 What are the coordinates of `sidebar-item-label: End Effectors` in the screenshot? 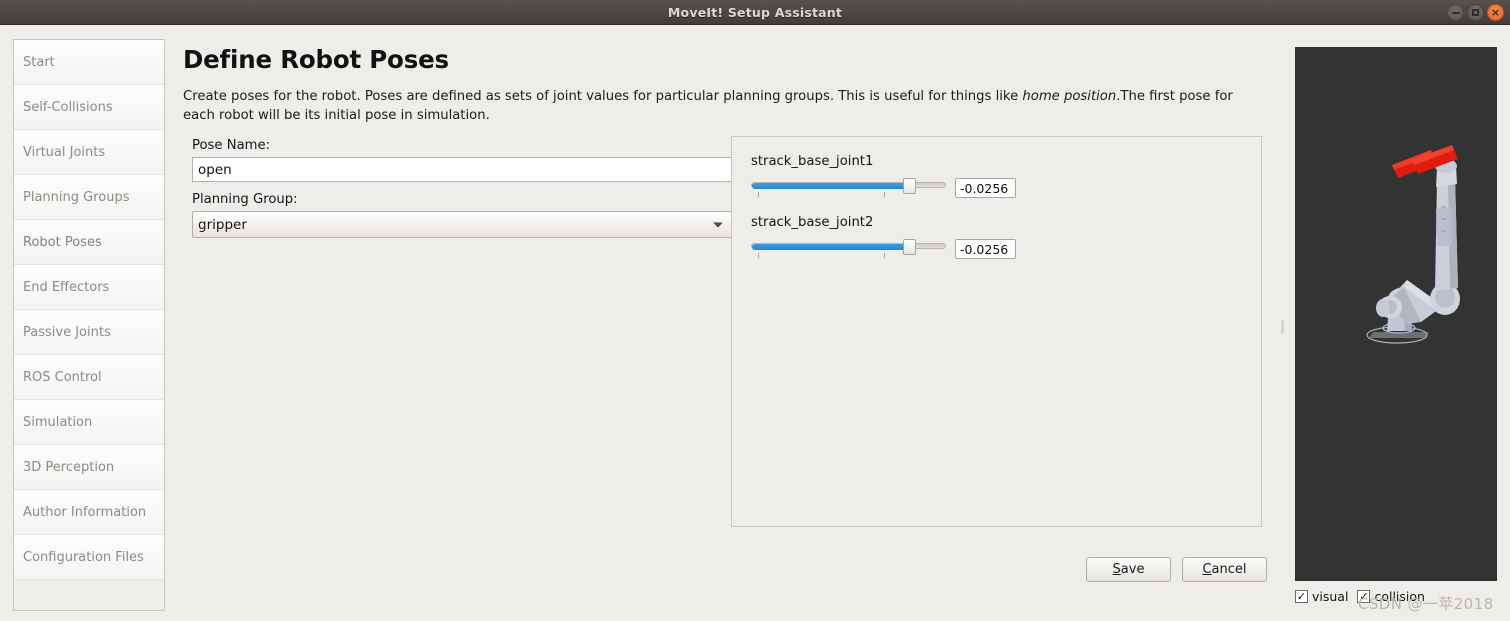 It's located at (66, 287).